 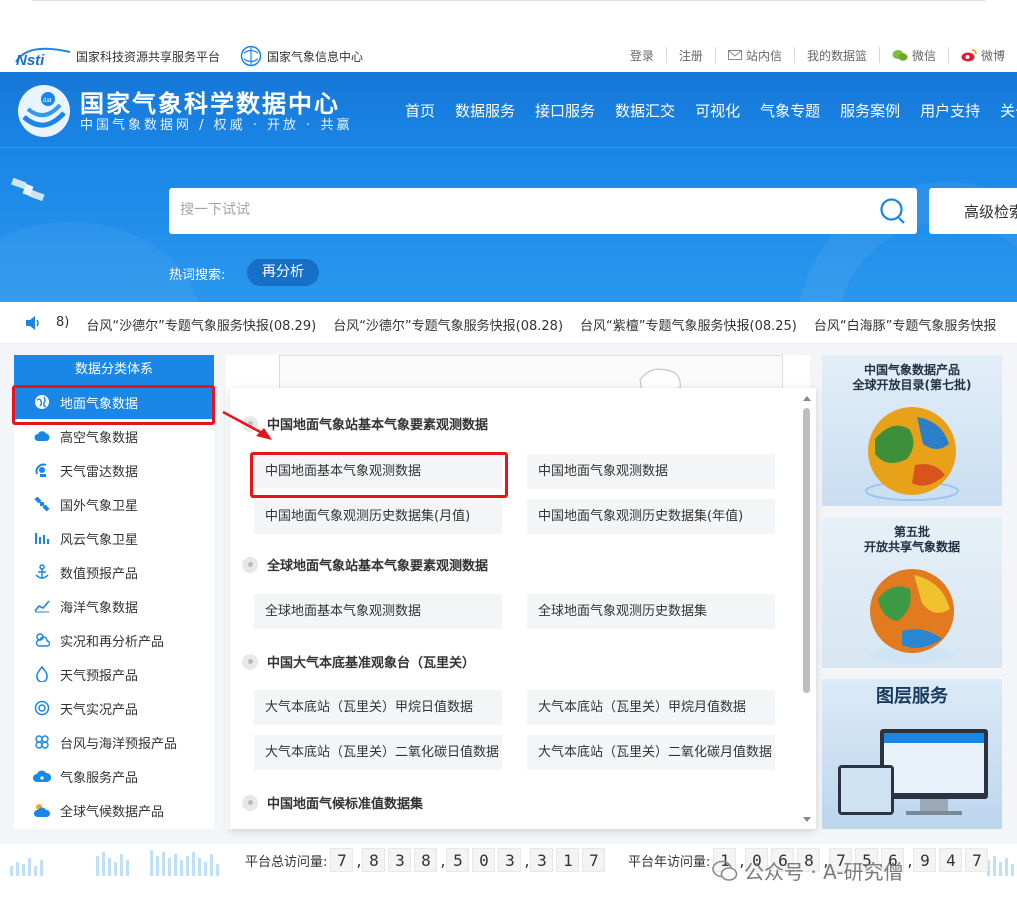 I want to click on dataset-link: 中国地面气象观测数据, so click(x=651, y=471).